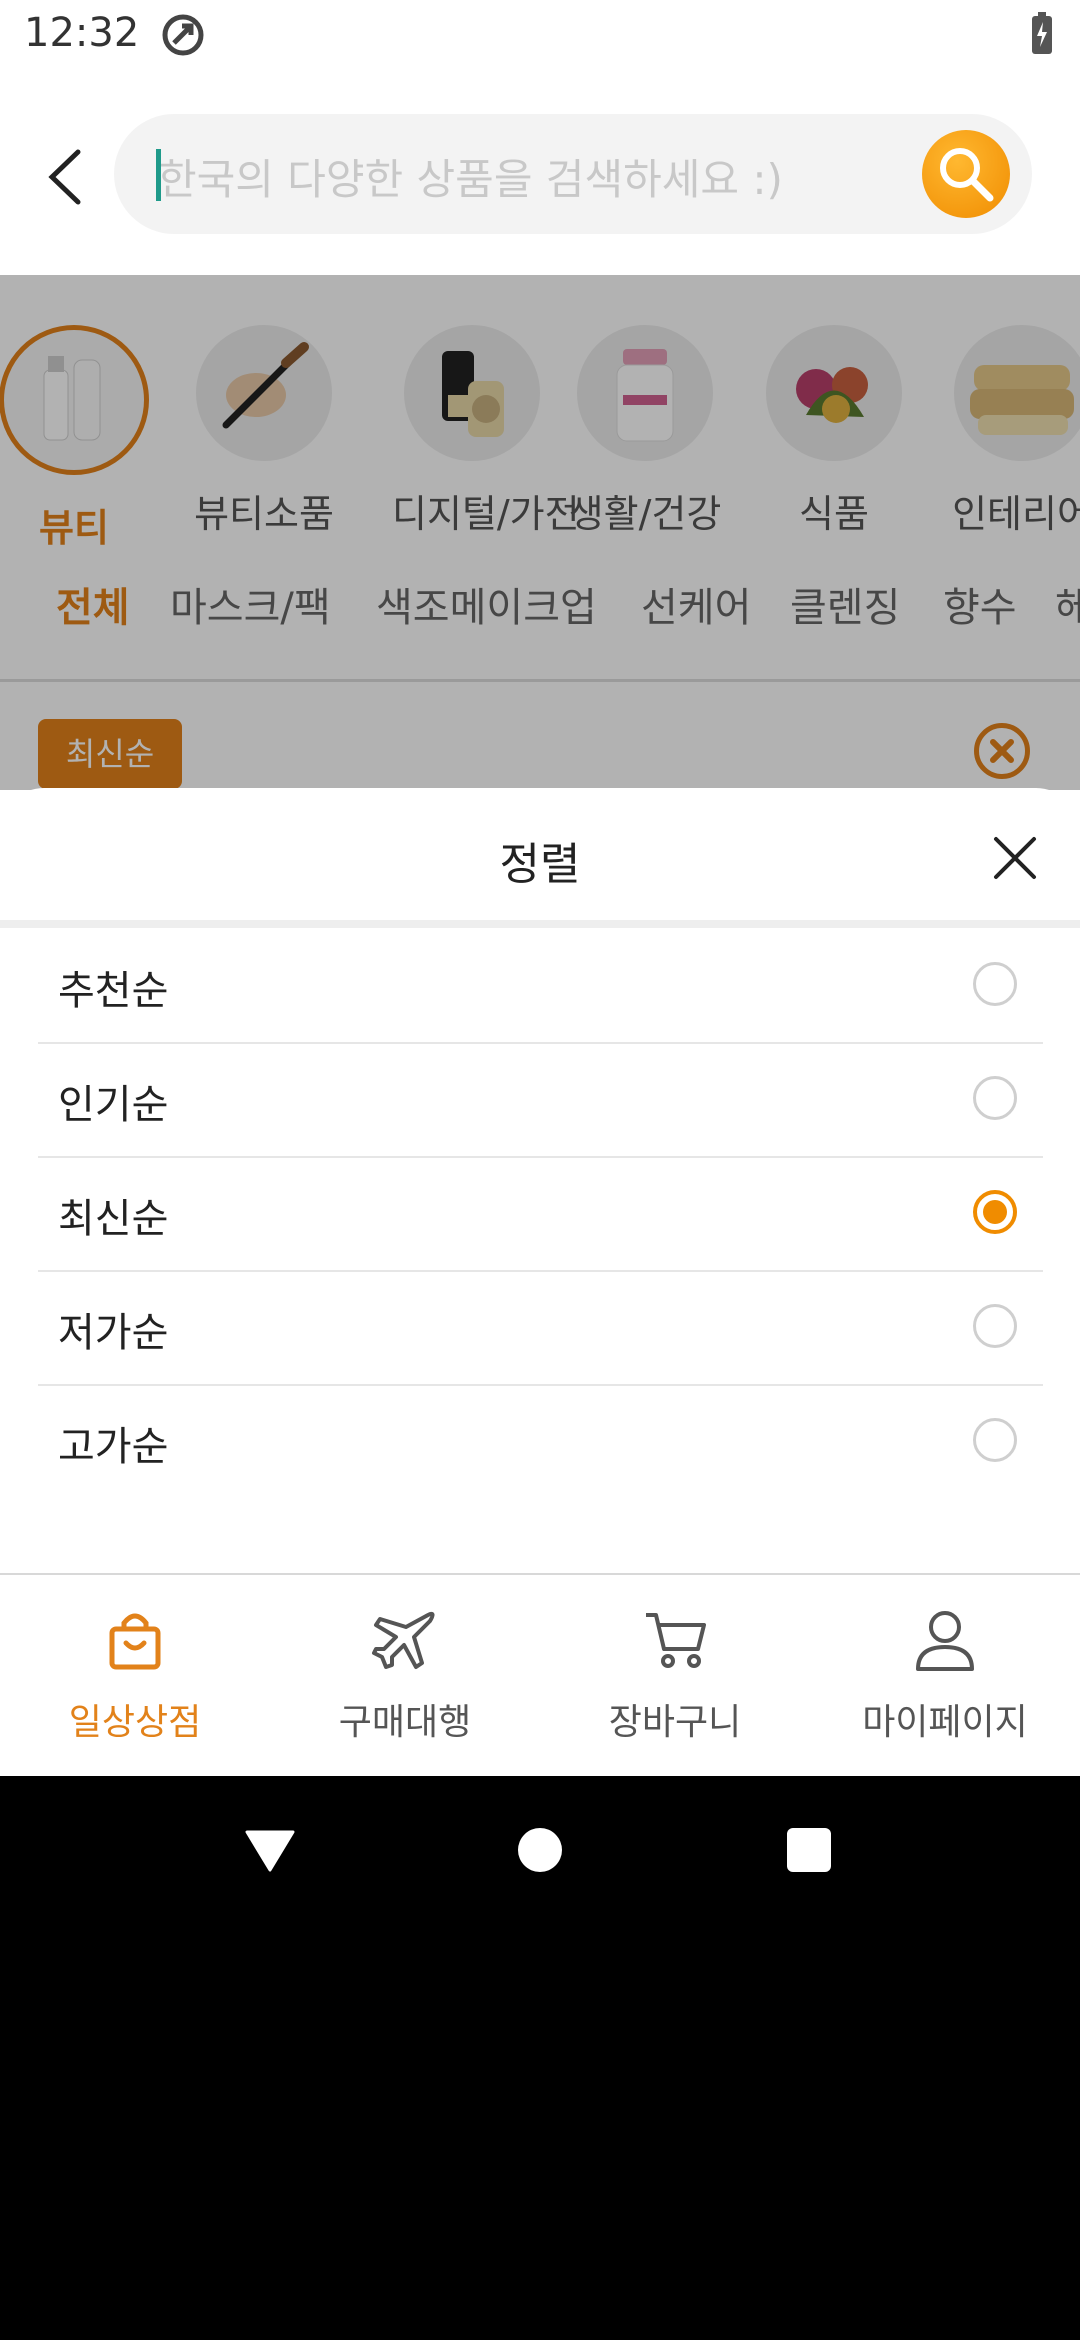 This screenshot has width=1080, height=2340. I want to click on sheet-title: 정렬, so click(540, 864).